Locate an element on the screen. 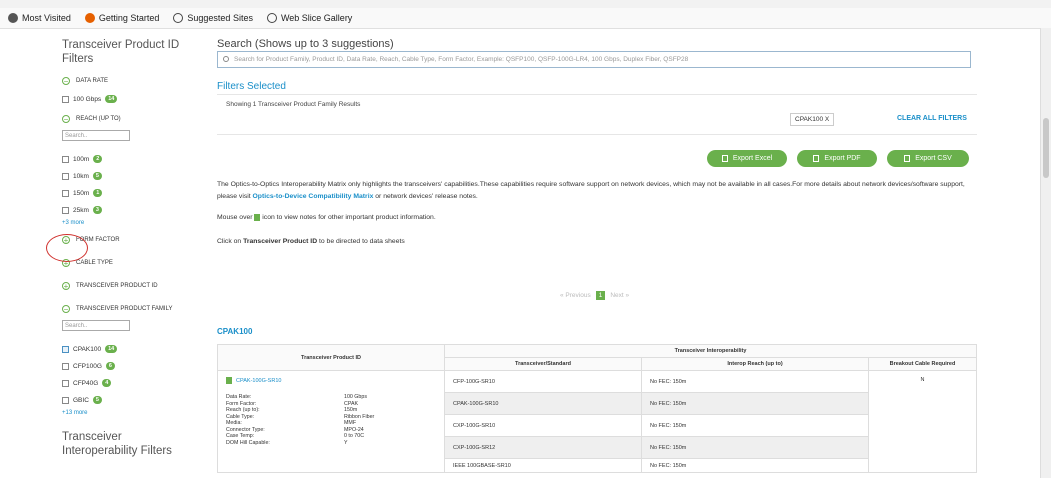 The image size is (1051, 478). table-cell-standard: IEEE 100GBASE-SR10 is located at coordinates (543, 465).